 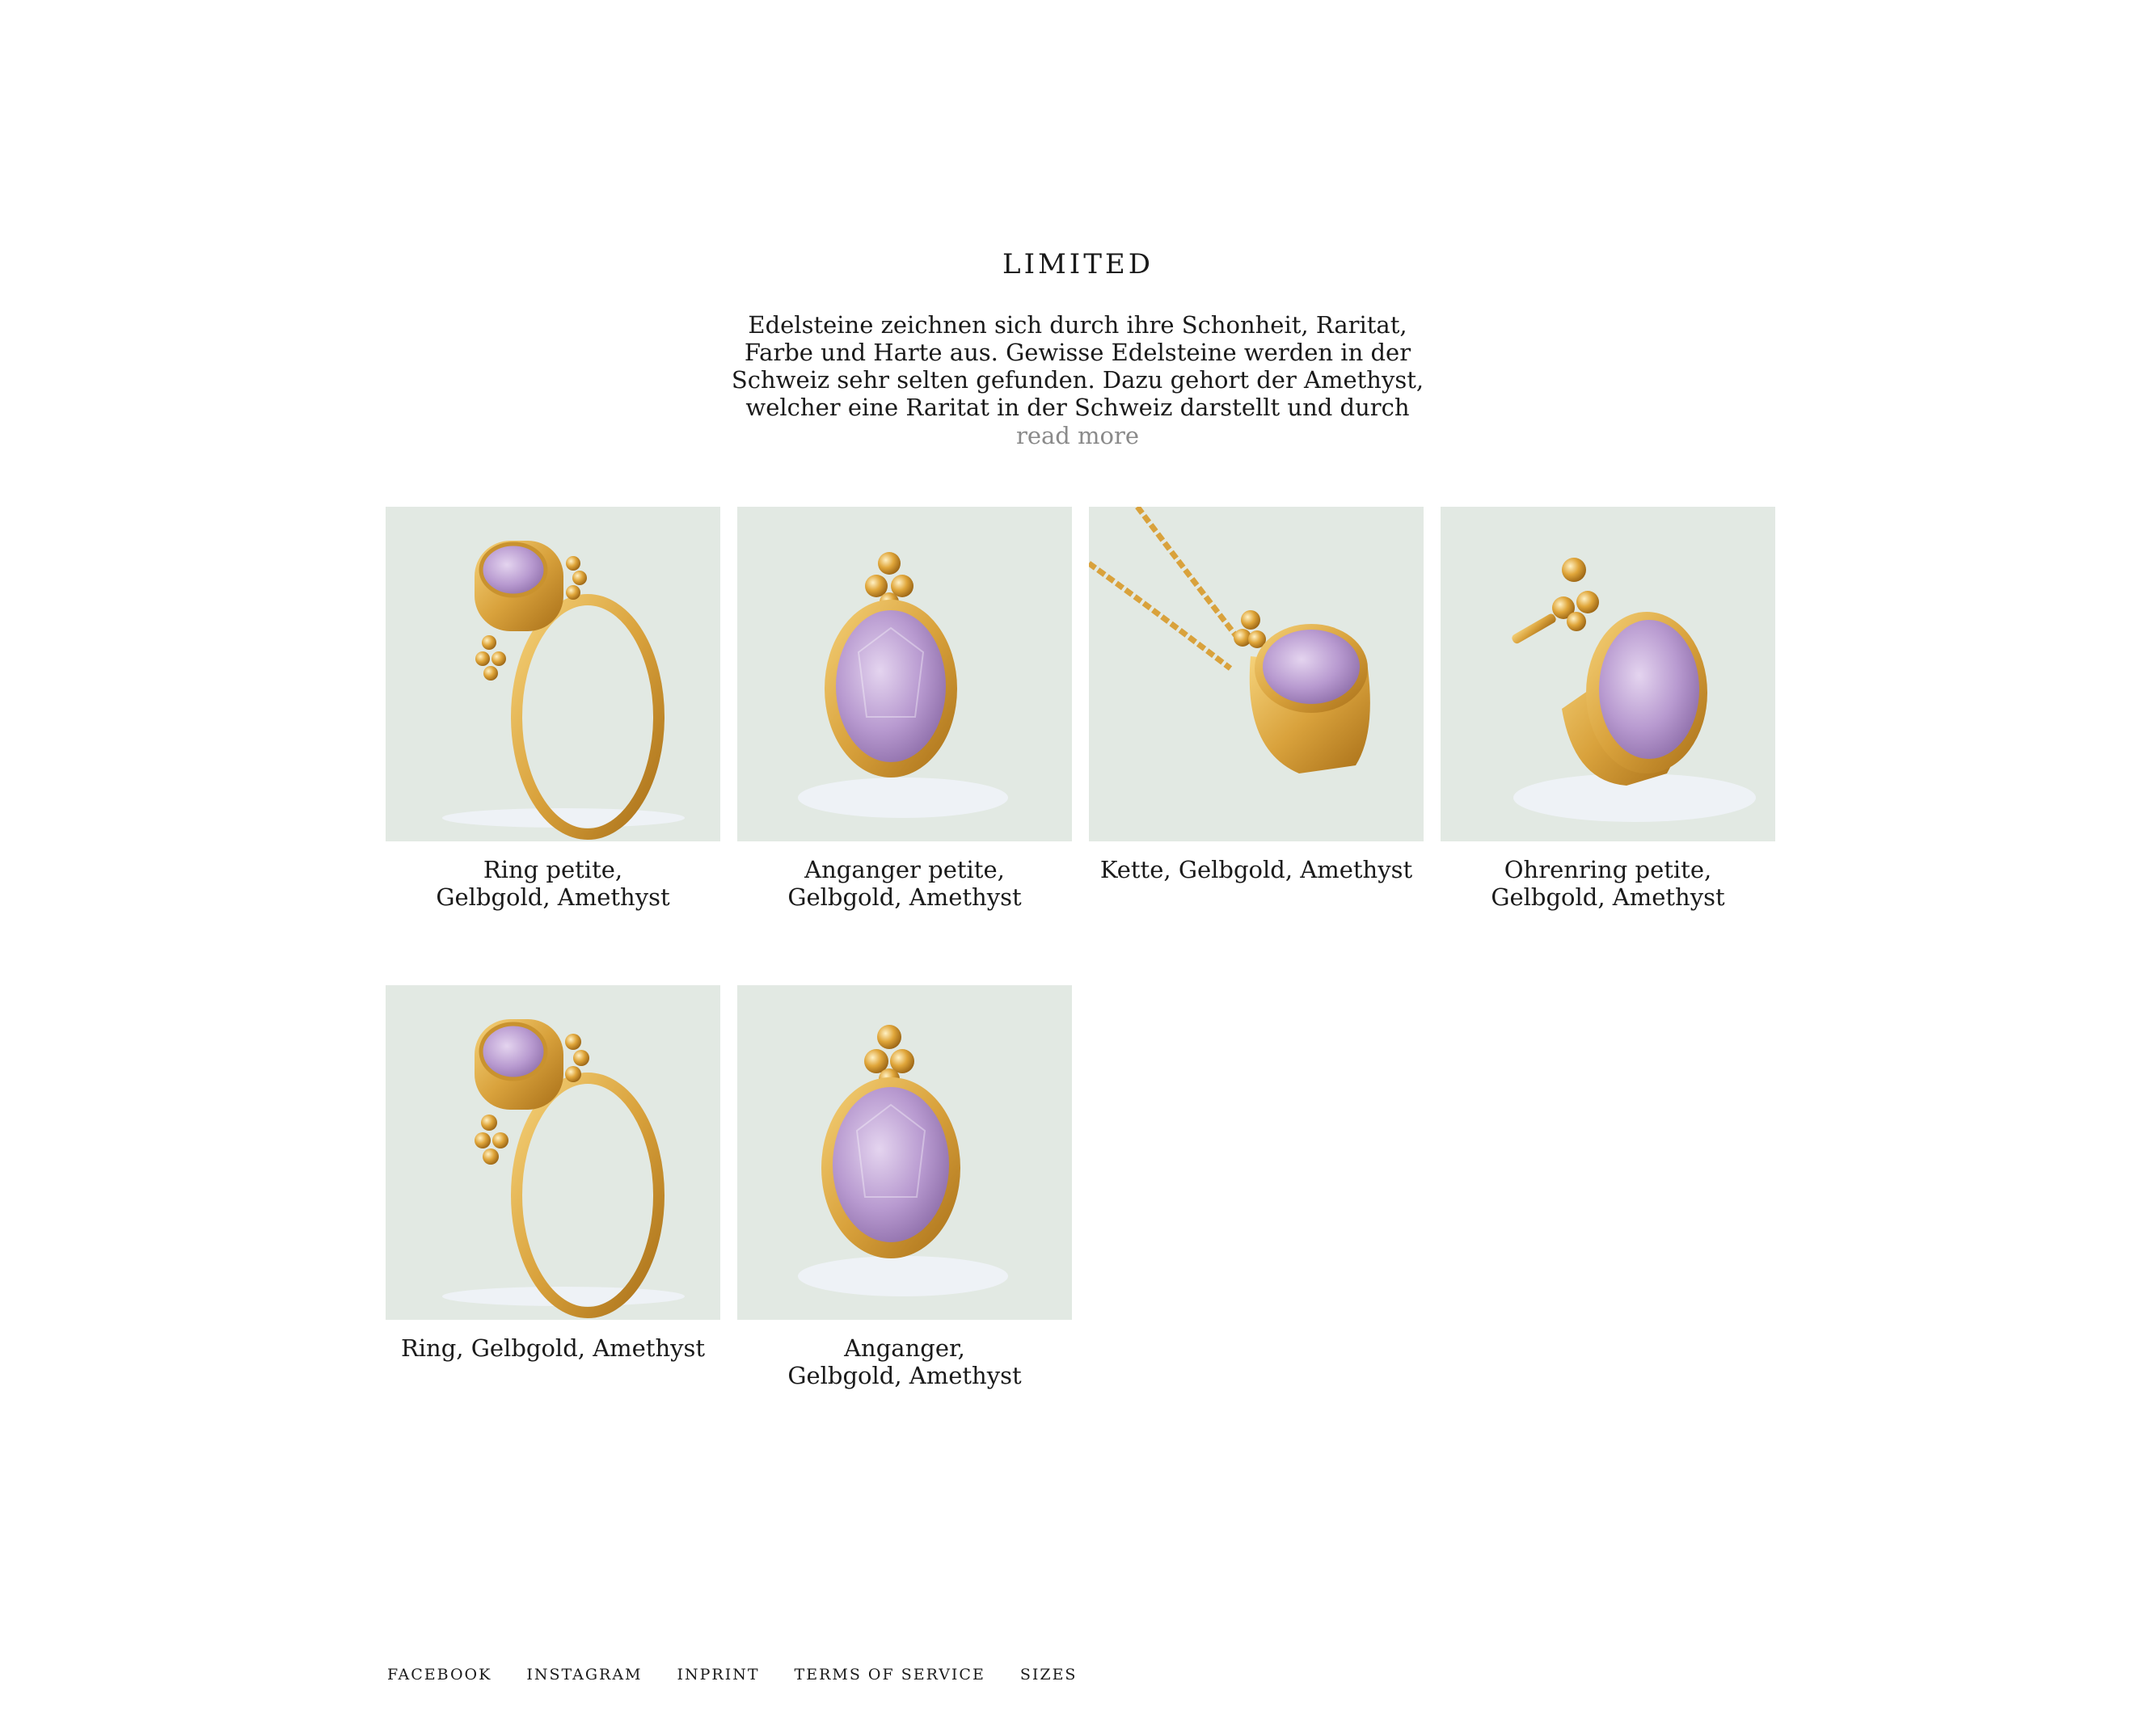 I want to click on product-name: Anganger petite,, so click(x=905, y=869).